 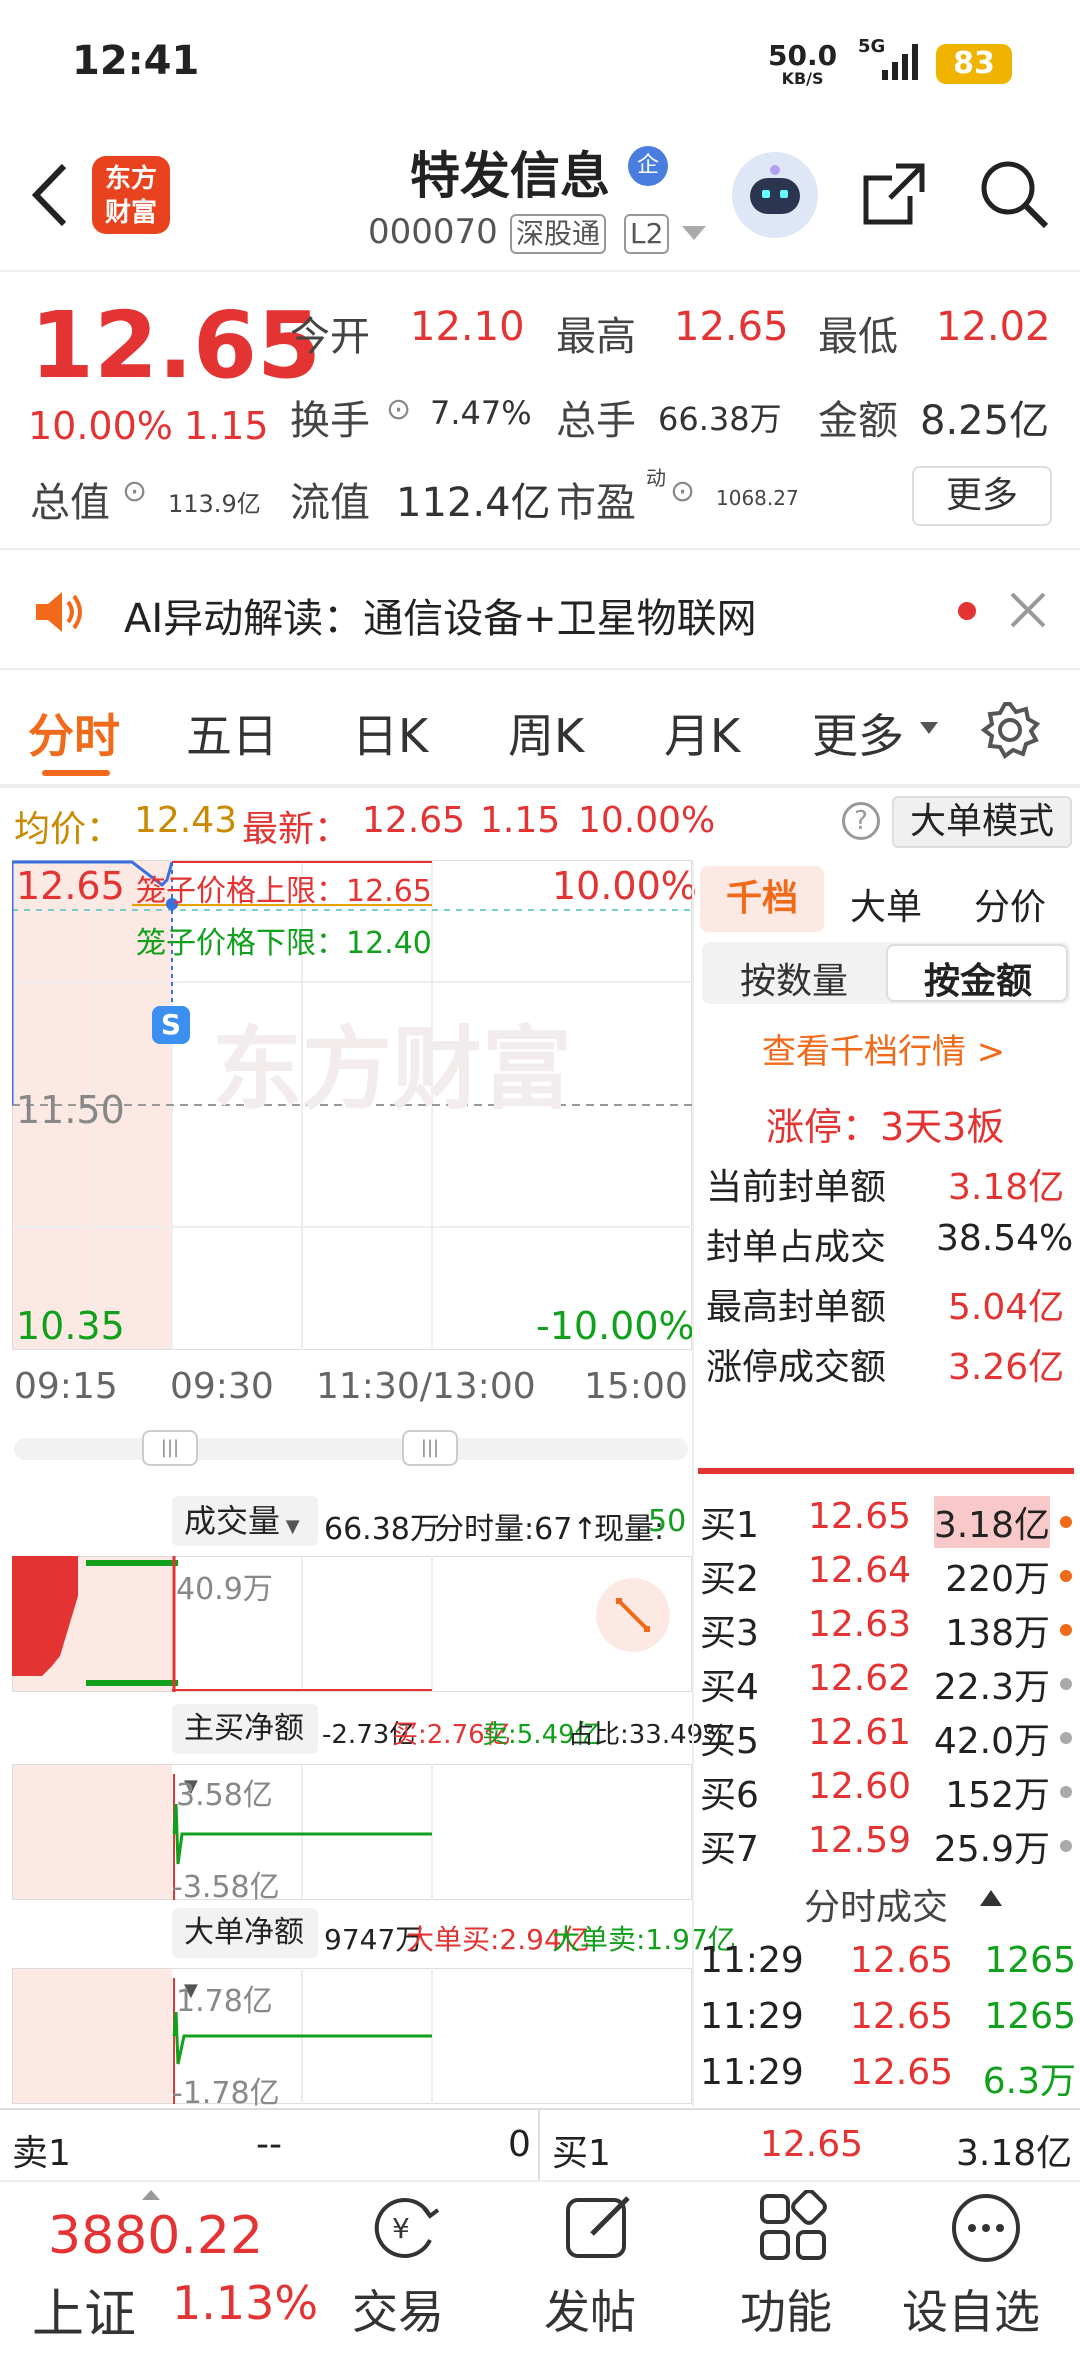 What do you see at coordinates (352, 1624) in the screenshot?
I see `volume-chart` at bounding box center [352, 1624].